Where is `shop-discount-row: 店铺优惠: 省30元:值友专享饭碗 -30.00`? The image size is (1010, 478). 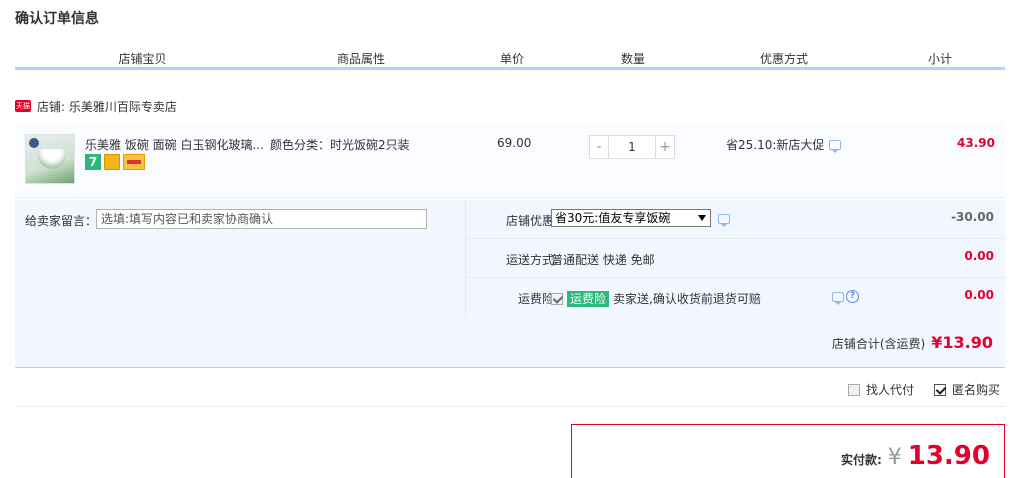 shop-discount-row: 店铺优惠: 省30元:值友专享饭碗 -30.00 is located at coordinates (736, 219).